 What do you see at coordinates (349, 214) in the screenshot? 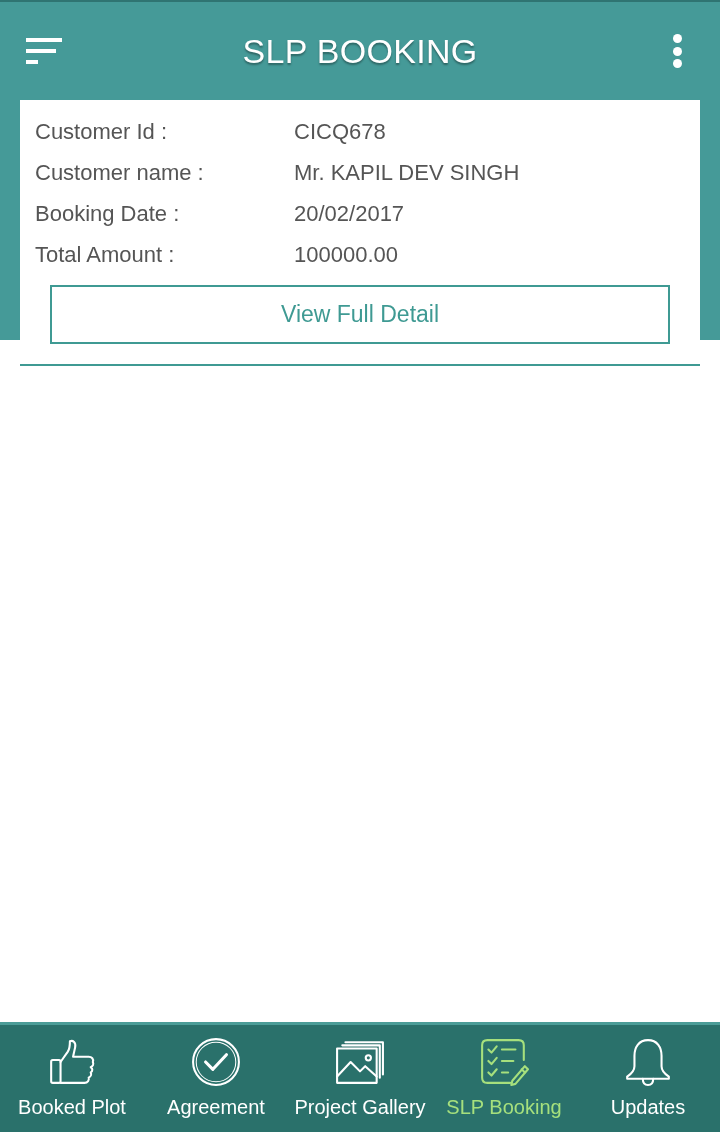
I see `field-value: 20/02/2017` at bounding box center [349, 214].